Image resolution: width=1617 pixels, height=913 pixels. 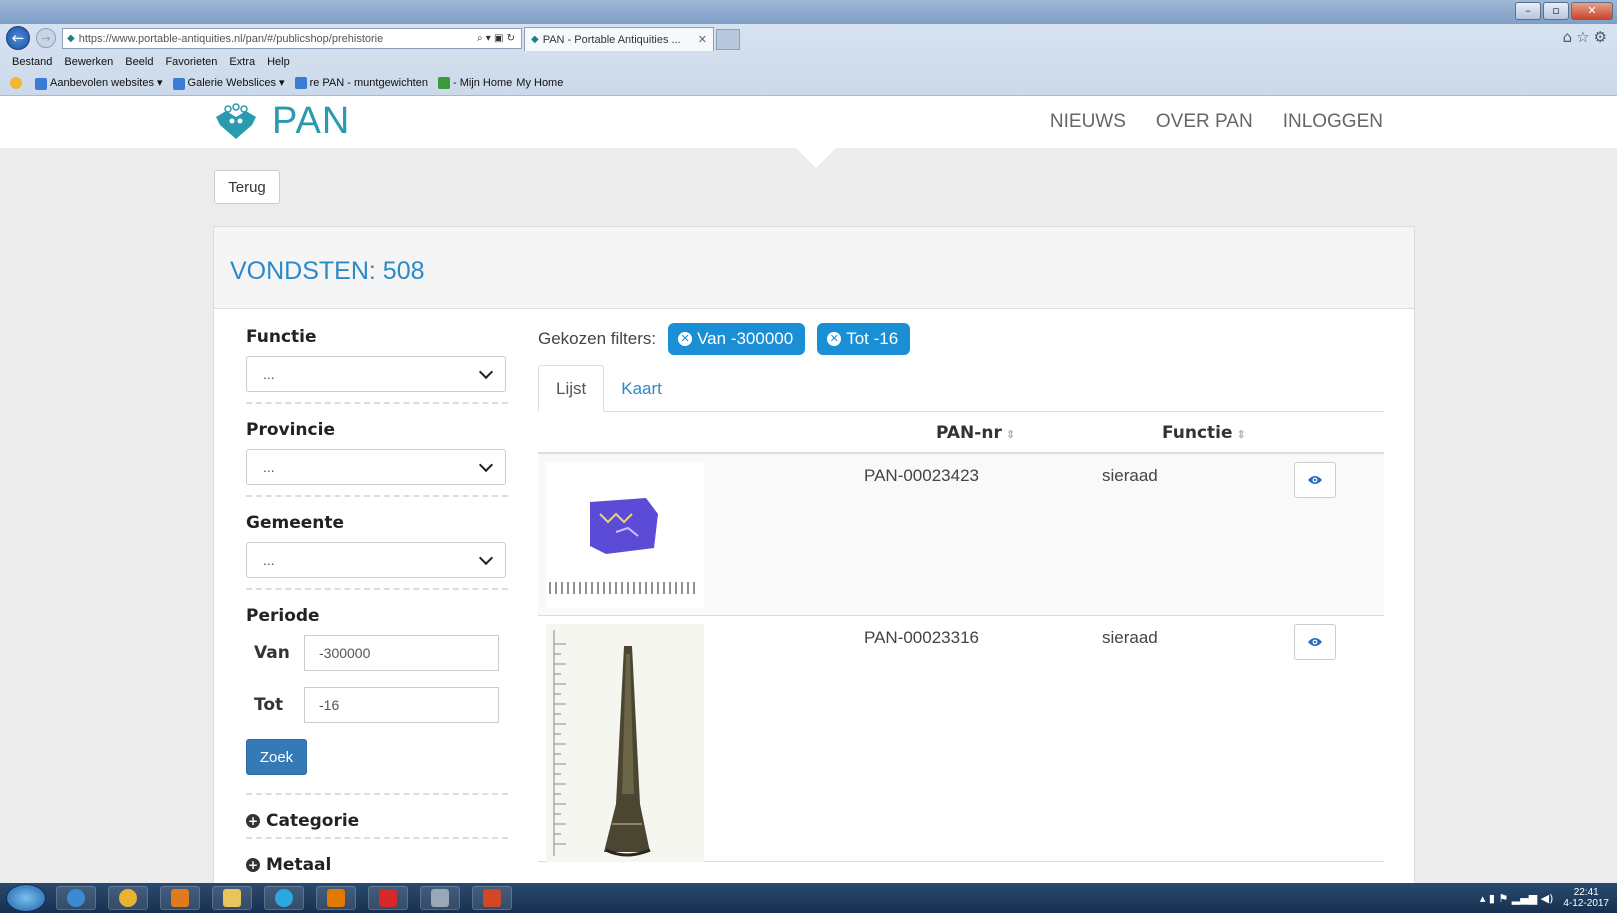 I want to click on menu-item: Extra, so click(x=242, y=62).